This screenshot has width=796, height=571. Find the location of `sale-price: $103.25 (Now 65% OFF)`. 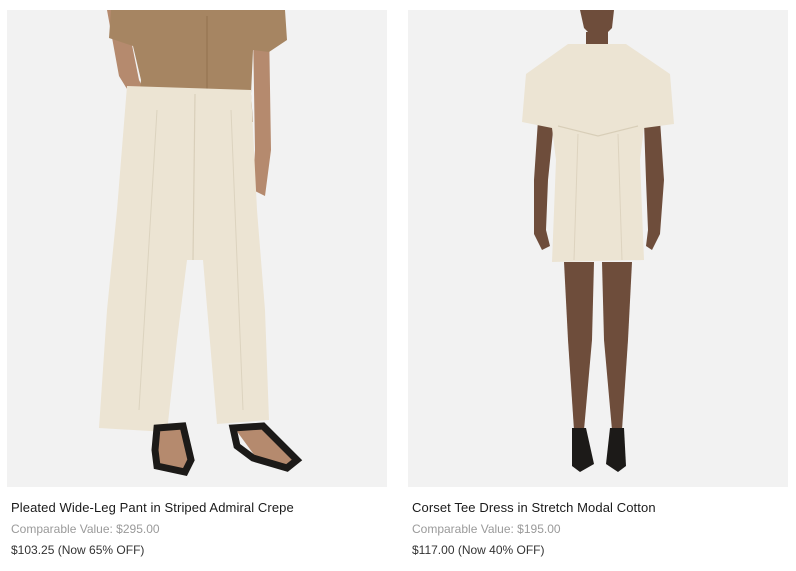

sale-price: $103.25 (Now 65% OFF) is located at coordinates (78, 550).